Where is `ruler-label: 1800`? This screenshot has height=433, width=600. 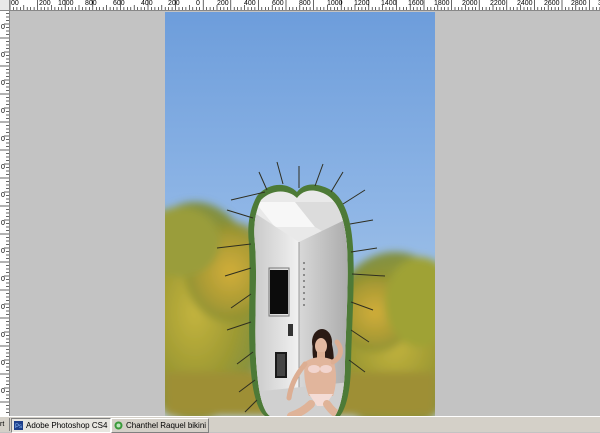 ruler-label: 1800 is located at coordinates (442, 3).